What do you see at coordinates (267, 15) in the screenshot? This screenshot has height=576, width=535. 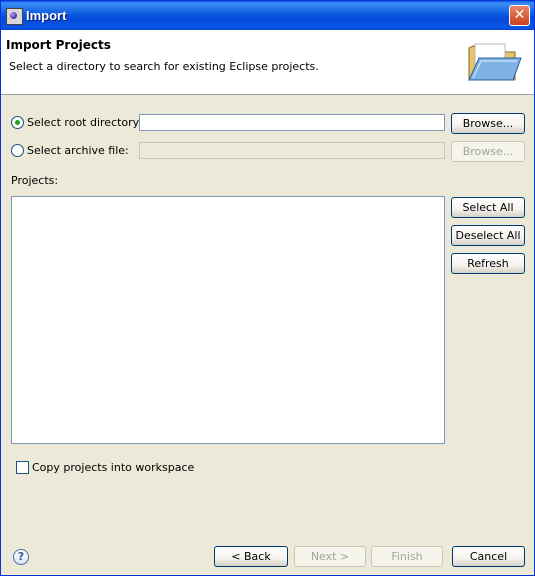 I see `title-bar: Import ✕` at bounding box center [267, 15].